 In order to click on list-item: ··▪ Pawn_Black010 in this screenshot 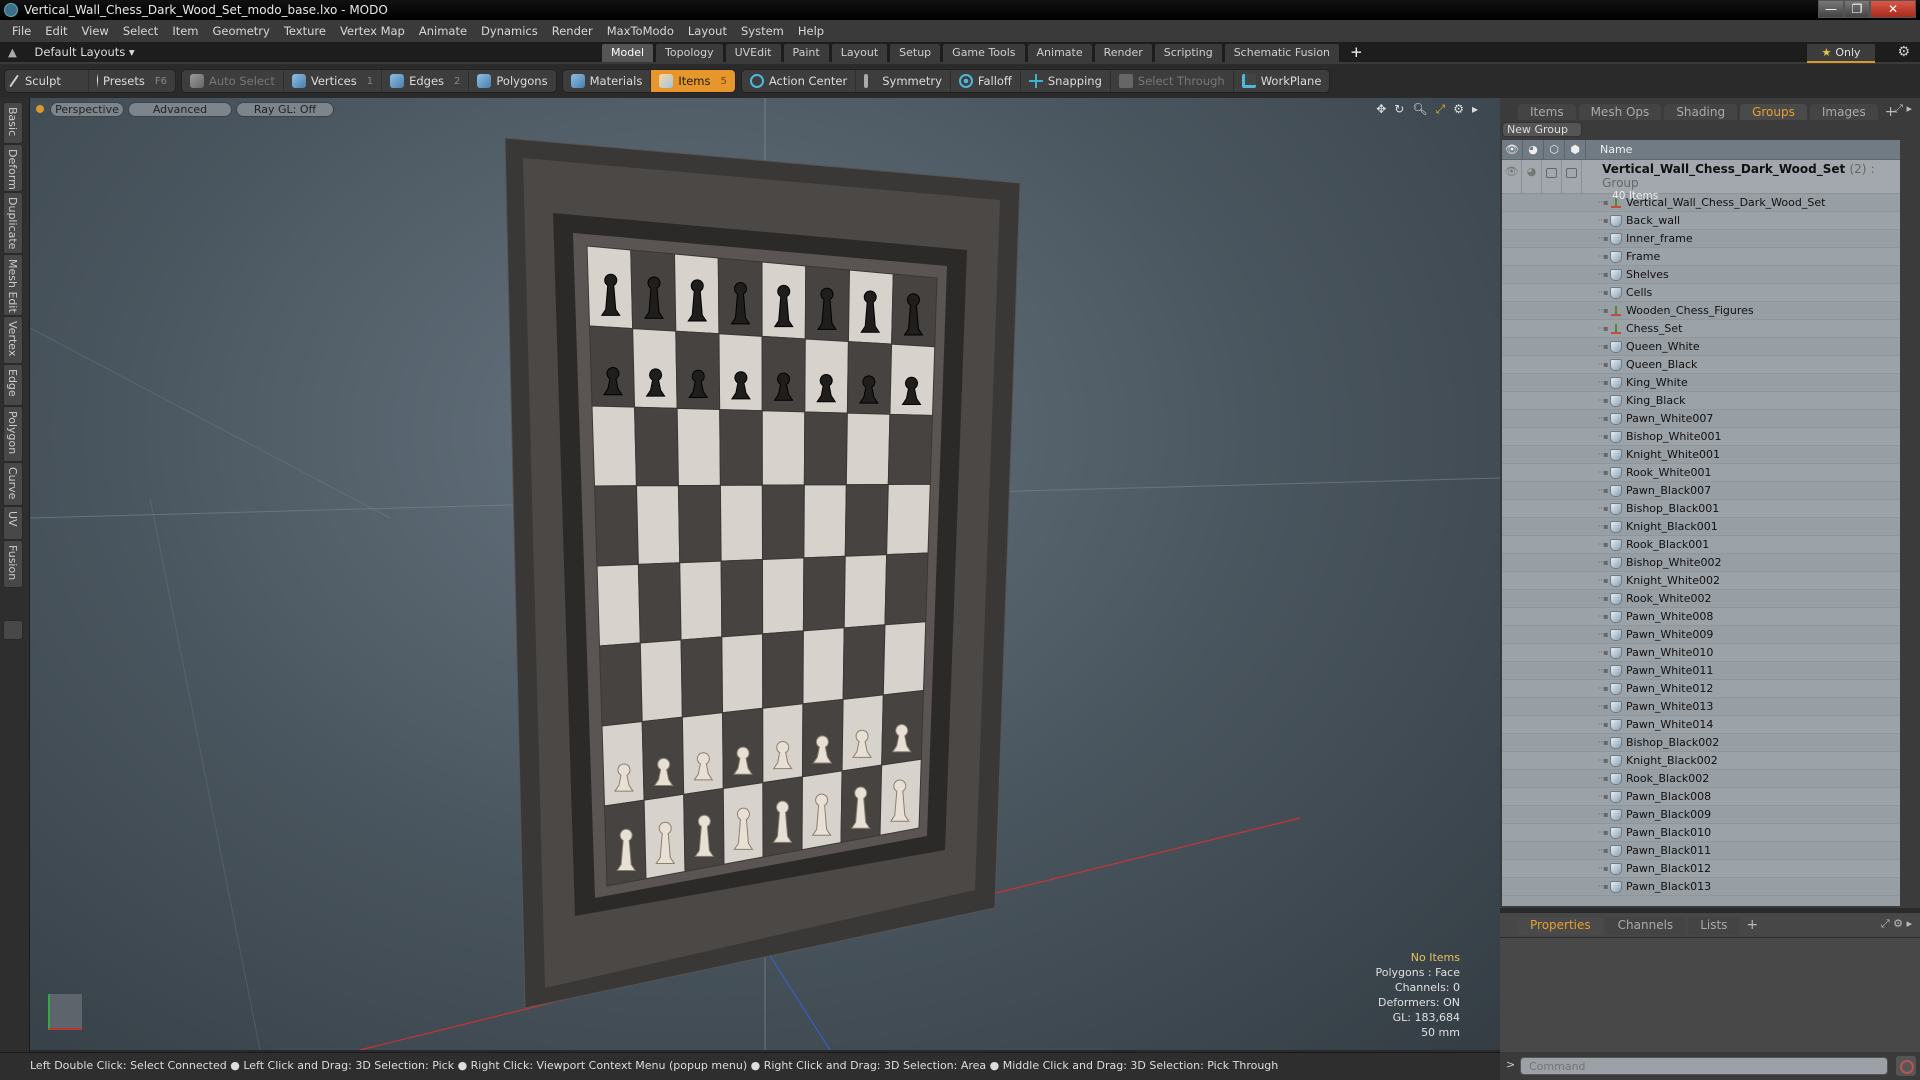, I will do `click(1701, 833)`.